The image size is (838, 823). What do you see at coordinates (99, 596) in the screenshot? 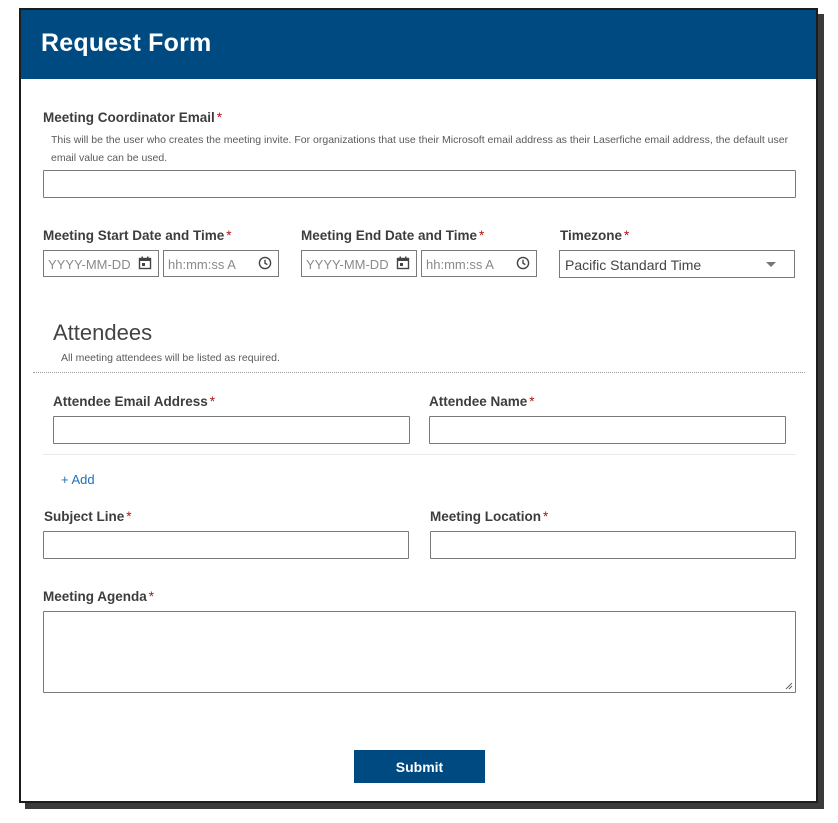
I see `meeting-agenda-label: Meeting Agenda *` at bounding box center [99, 596].